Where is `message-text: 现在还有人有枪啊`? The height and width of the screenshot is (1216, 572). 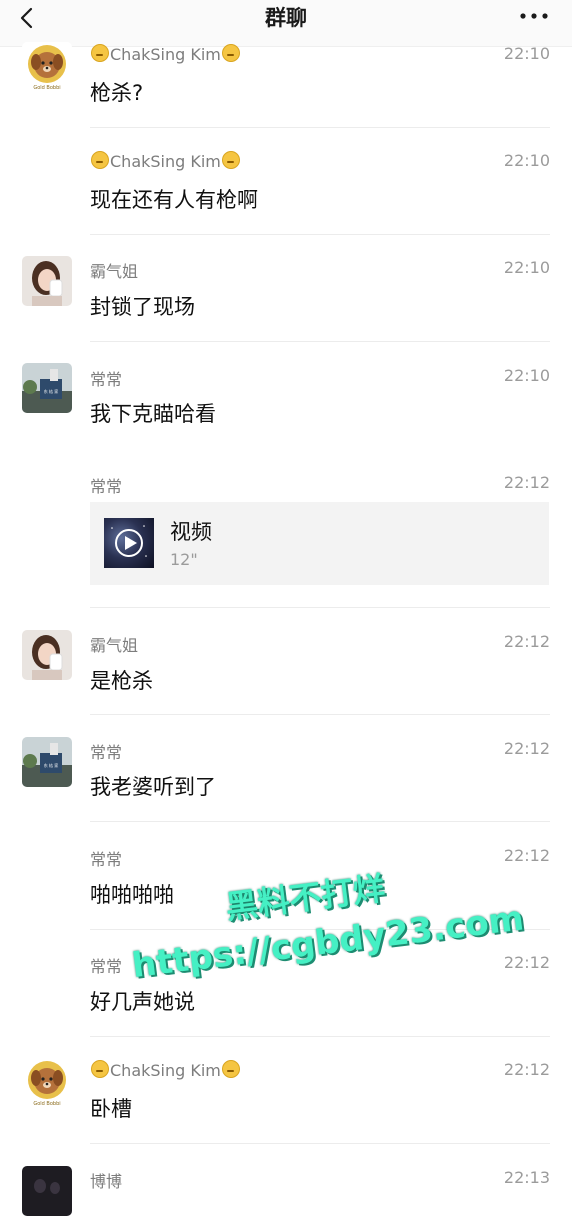 message-text: 现在还有人有枪啊 is located at coordinates (174, 200).